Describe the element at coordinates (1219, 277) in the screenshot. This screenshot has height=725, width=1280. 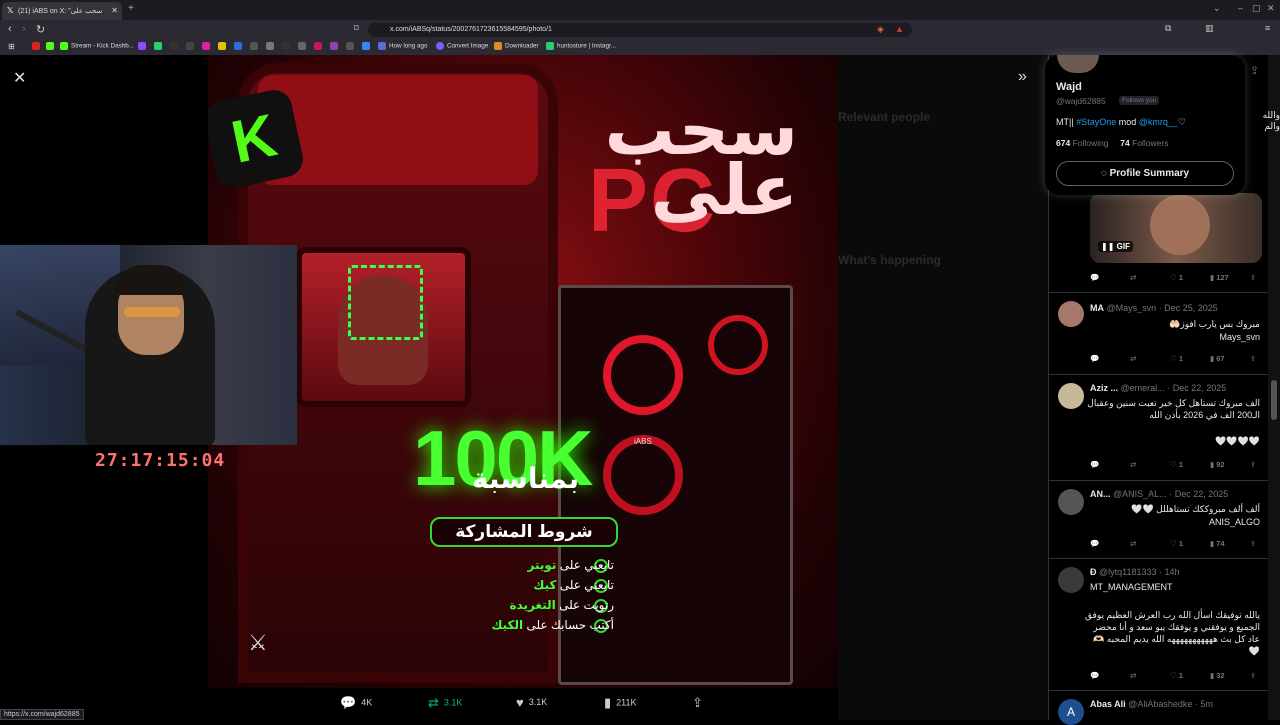
I see `views-count: ▮ 127` at that location.